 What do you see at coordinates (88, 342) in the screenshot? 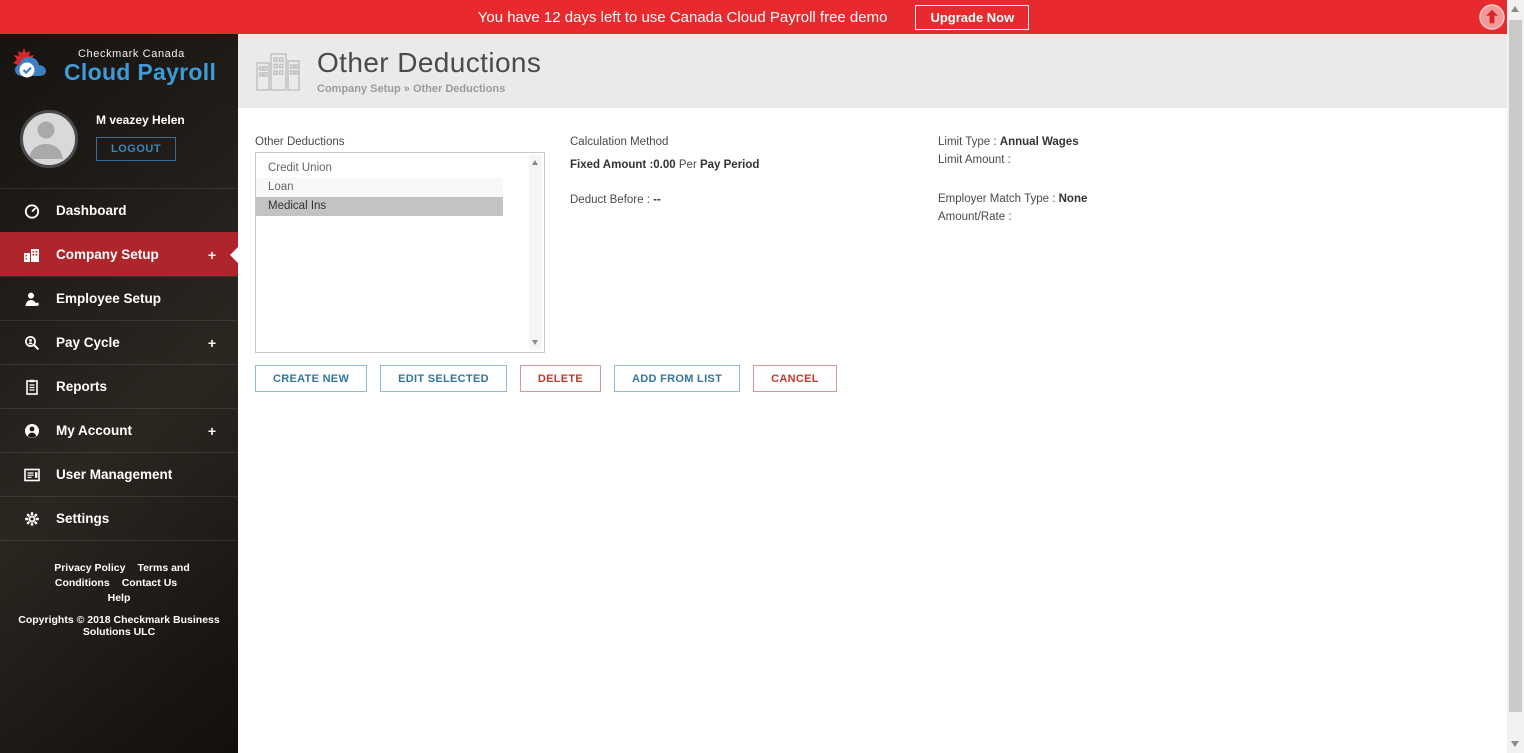
I see `sidebar-item-label: Pay Cycle` at bounding box center [88, 342].